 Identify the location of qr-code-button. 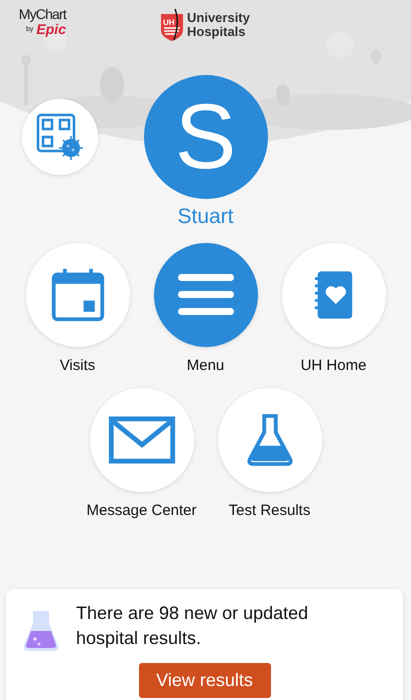
(60, 137).